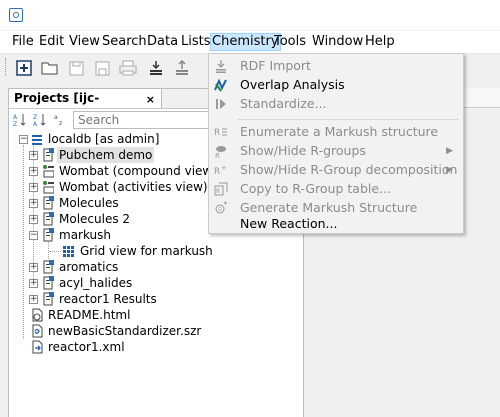 The image size is (500, 417). I want to click on menu-help: Help, so click(380, 42).